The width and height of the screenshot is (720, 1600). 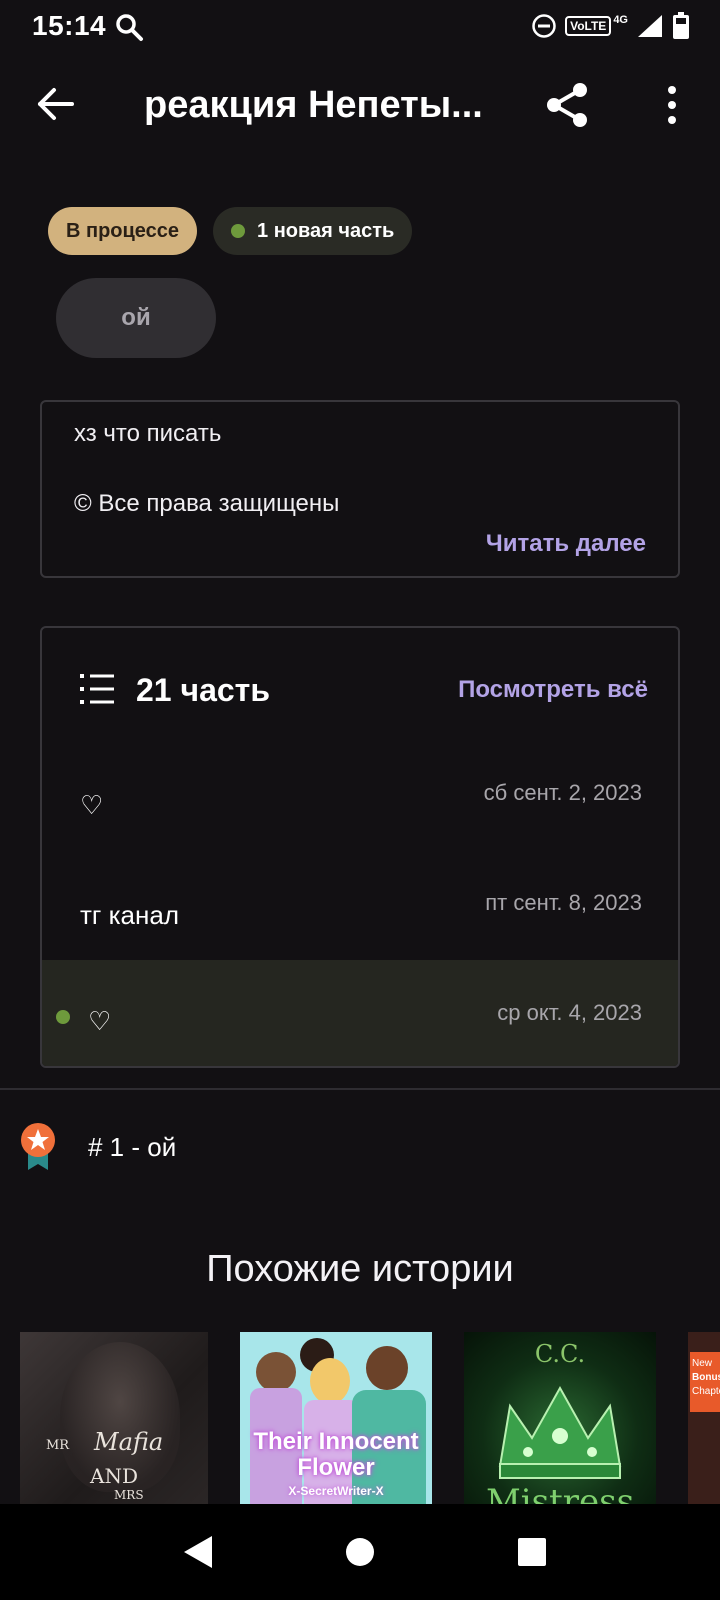 I want to click on section-divider, so click(x=360, y=1089).